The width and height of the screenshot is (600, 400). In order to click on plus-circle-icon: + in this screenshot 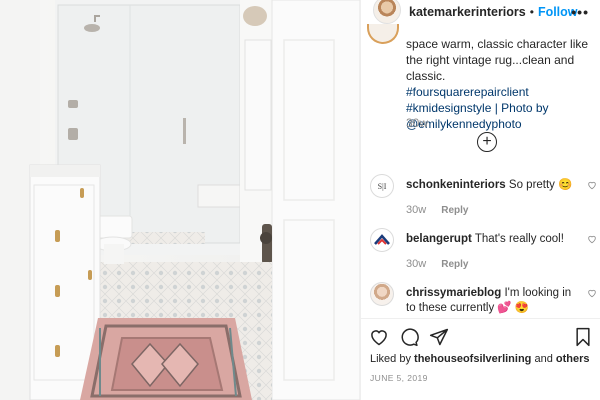, I will do `click(487, 141)`.